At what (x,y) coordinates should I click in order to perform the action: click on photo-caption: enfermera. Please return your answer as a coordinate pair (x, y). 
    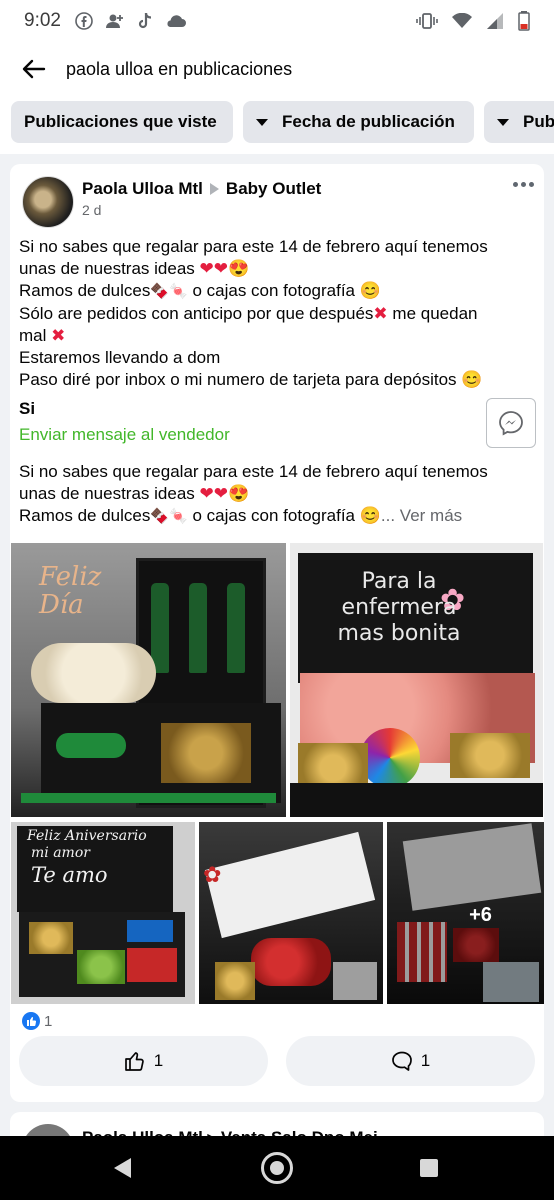
    Looking at the image, I should click on (399, 607).